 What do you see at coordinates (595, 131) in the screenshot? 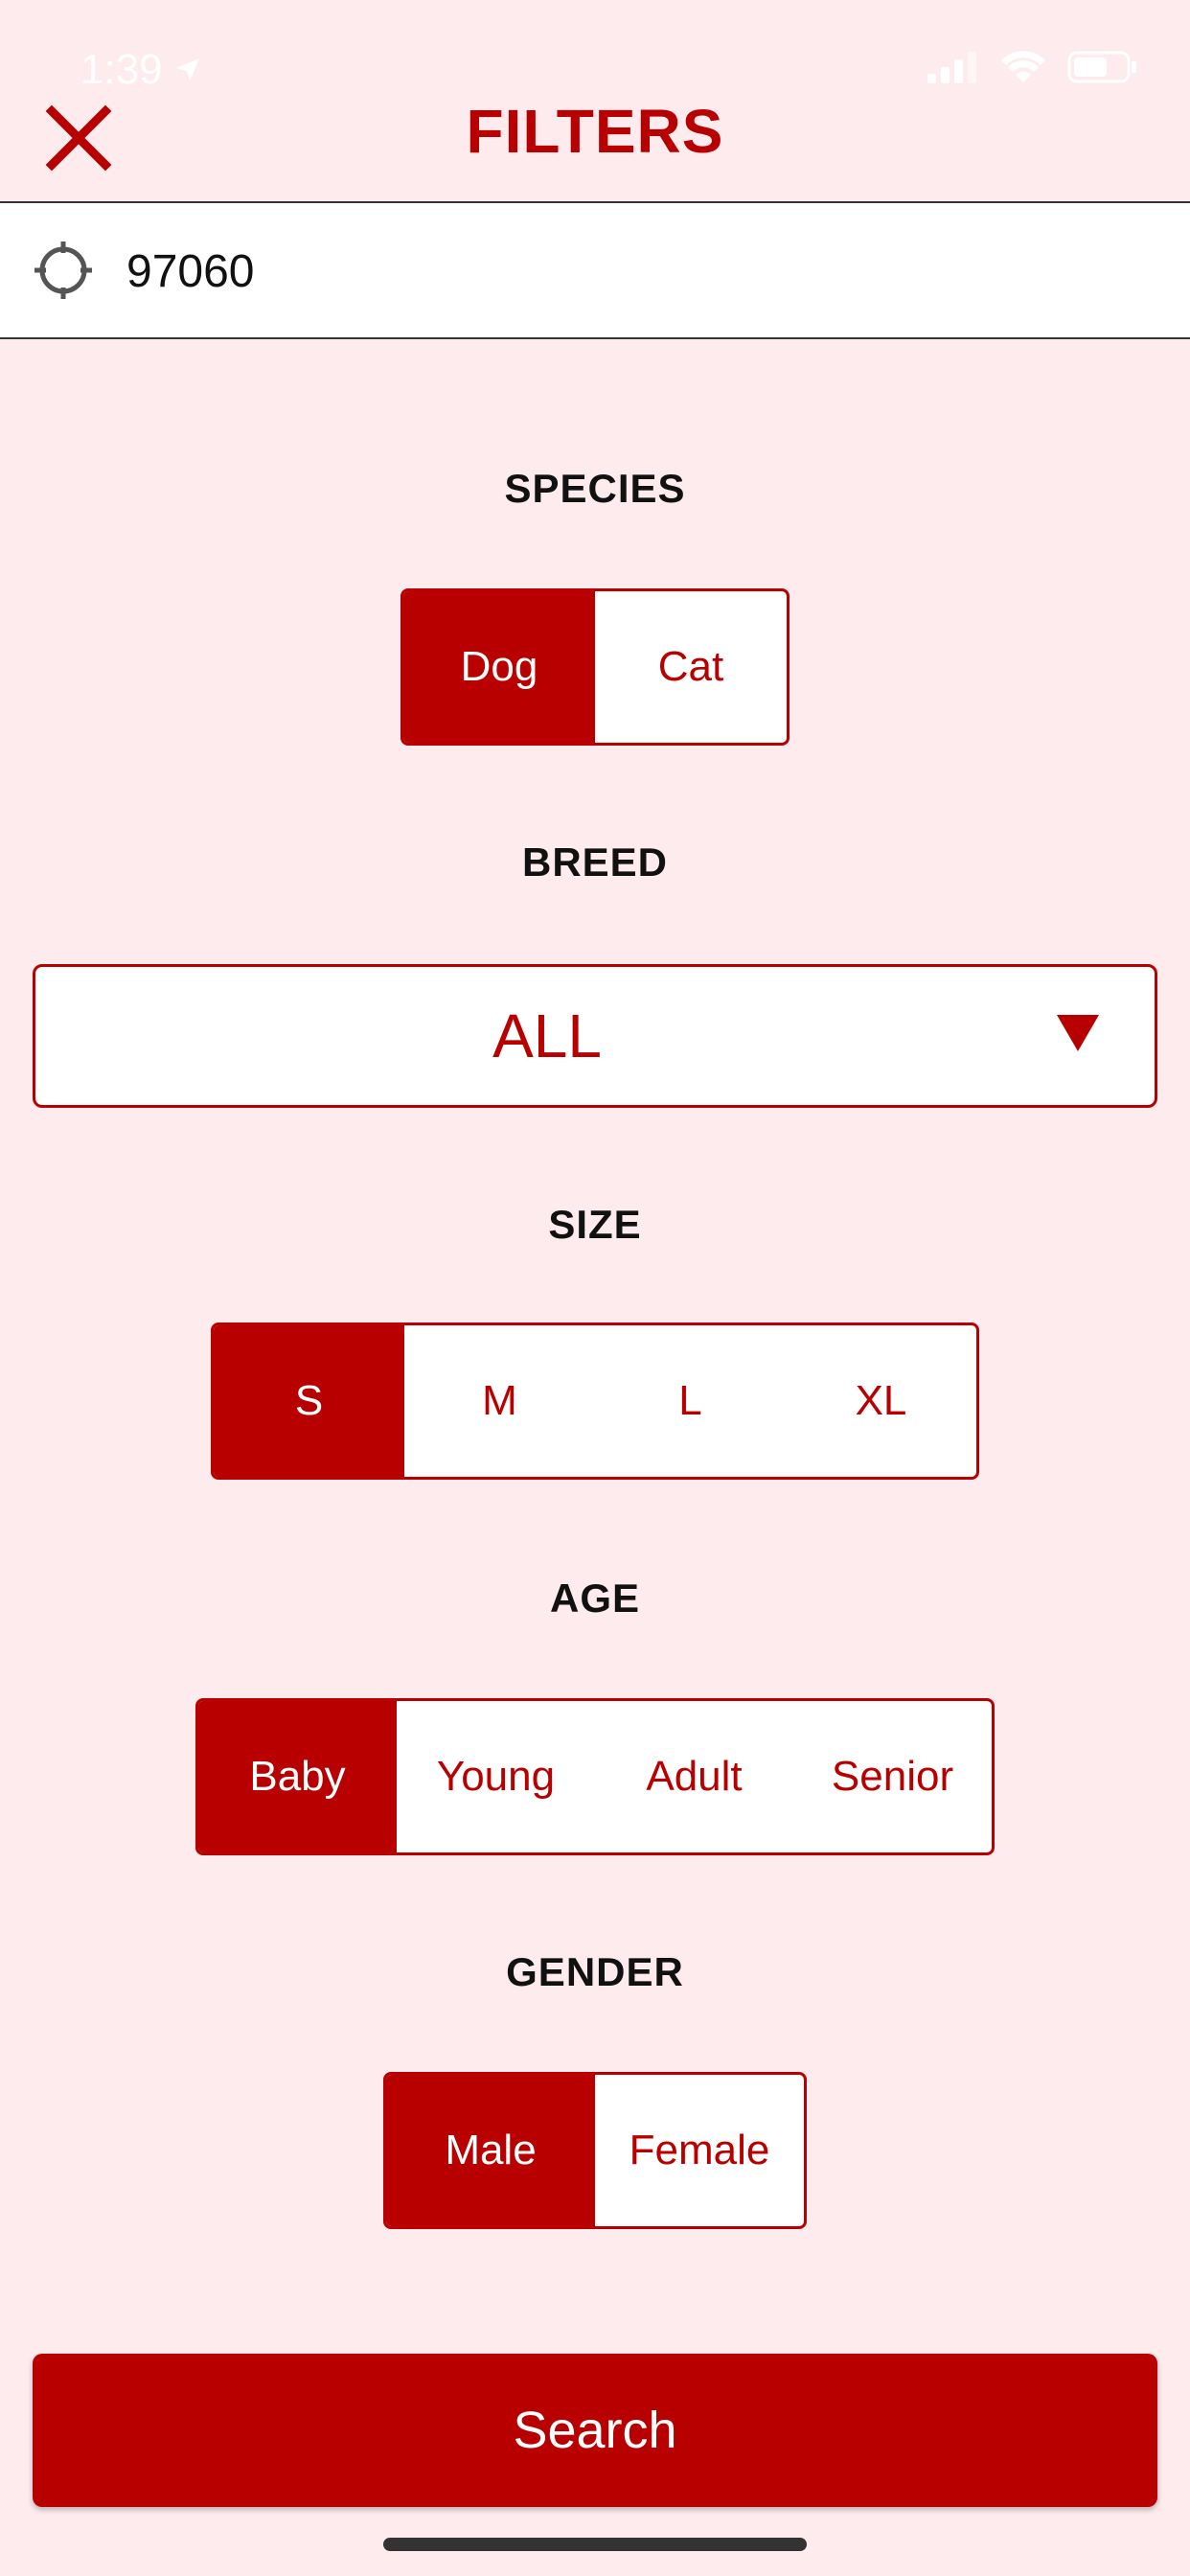
I see `page-title: FILTERS` at bounding box center [595, 131].